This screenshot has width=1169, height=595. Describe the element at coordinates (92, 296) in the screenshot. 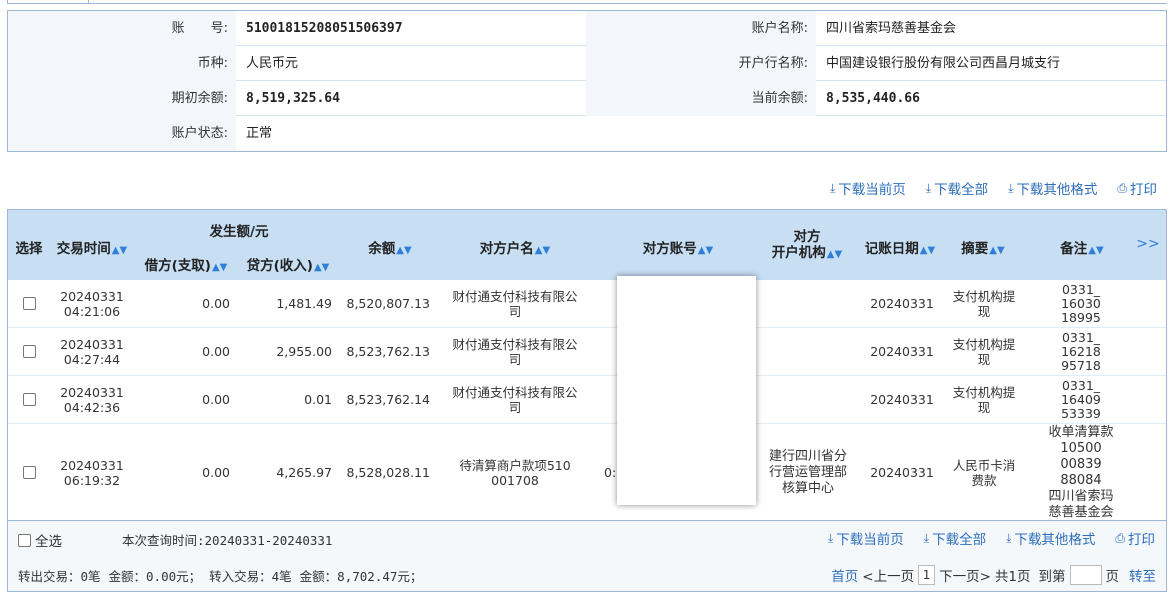

I see `txn-date: 20240331` at that location.